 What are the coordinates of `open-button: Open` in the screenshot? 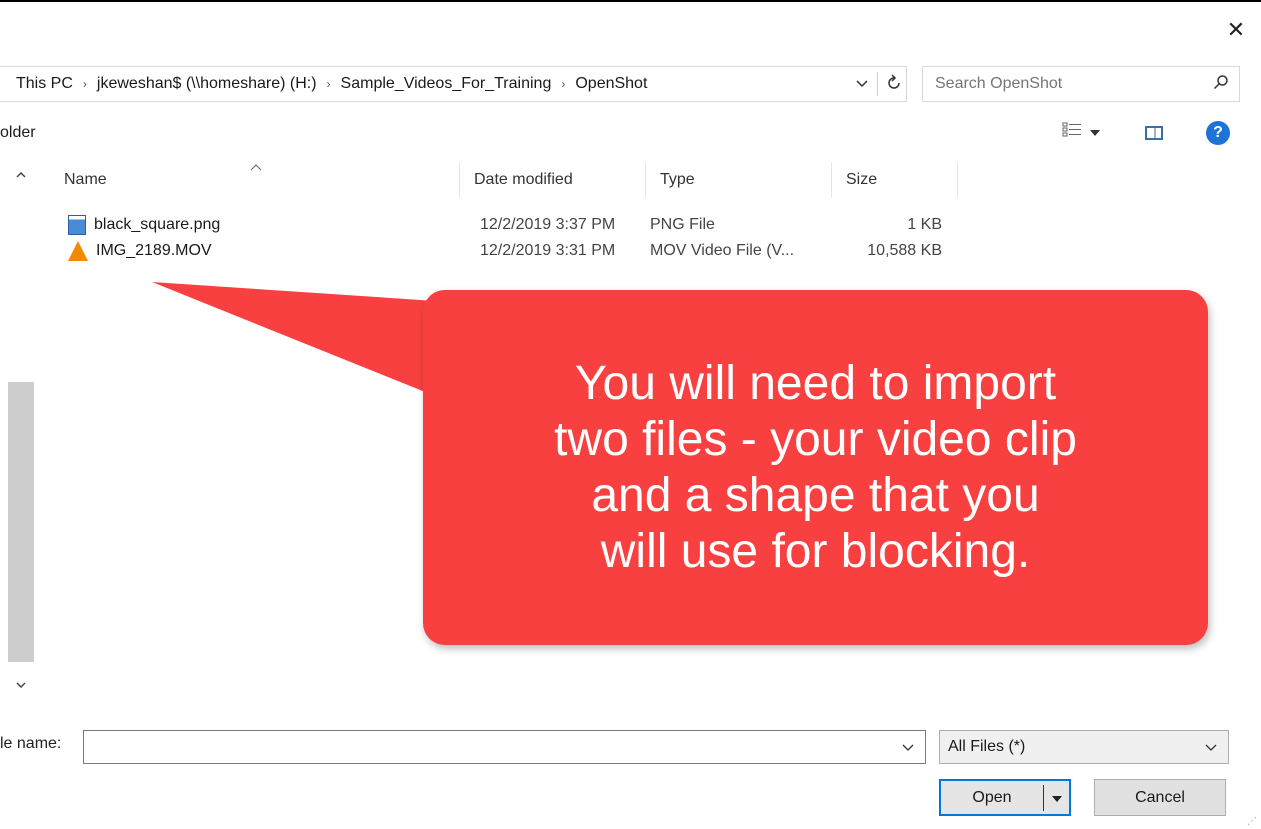 It's located at (1005, 797).